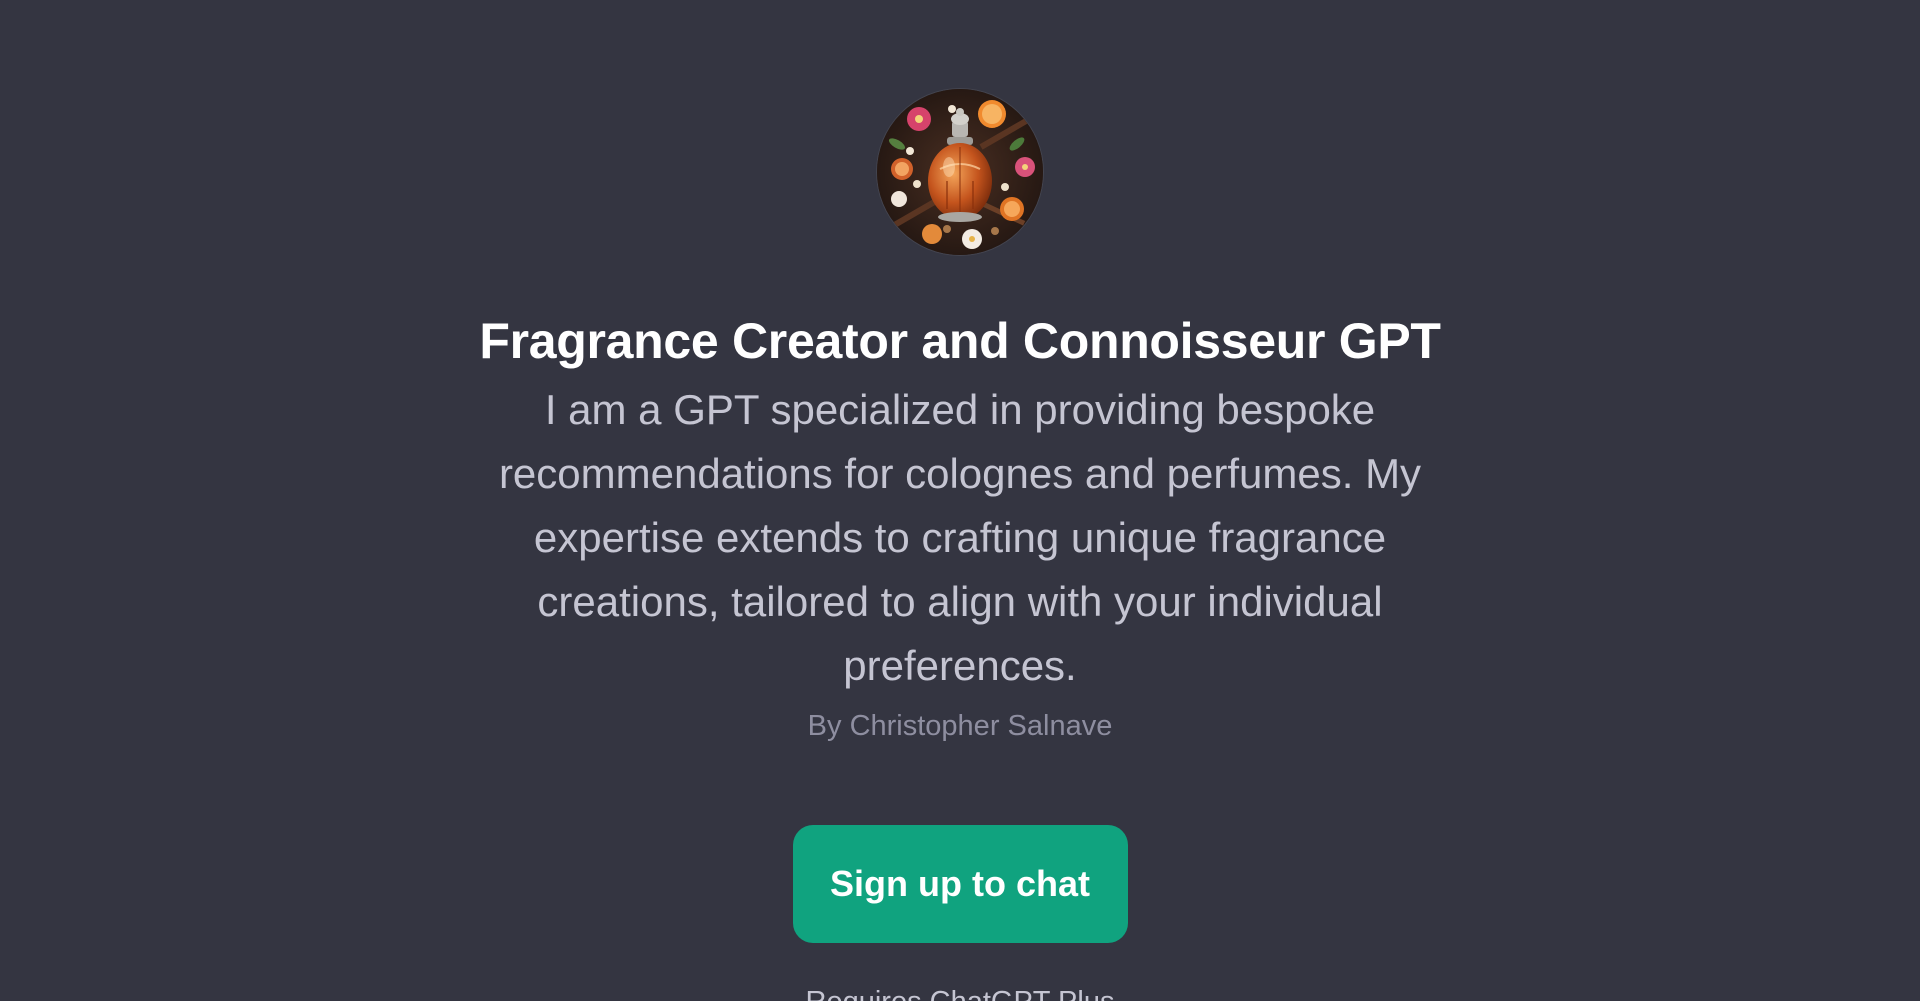 Image resolution: width=1920 pixels, height=1001 pixels. Describe the element at coordinates (960, 991) in the screenshot. I see `plus-requirement-note: Requires ChatGPT Plus` at that location.